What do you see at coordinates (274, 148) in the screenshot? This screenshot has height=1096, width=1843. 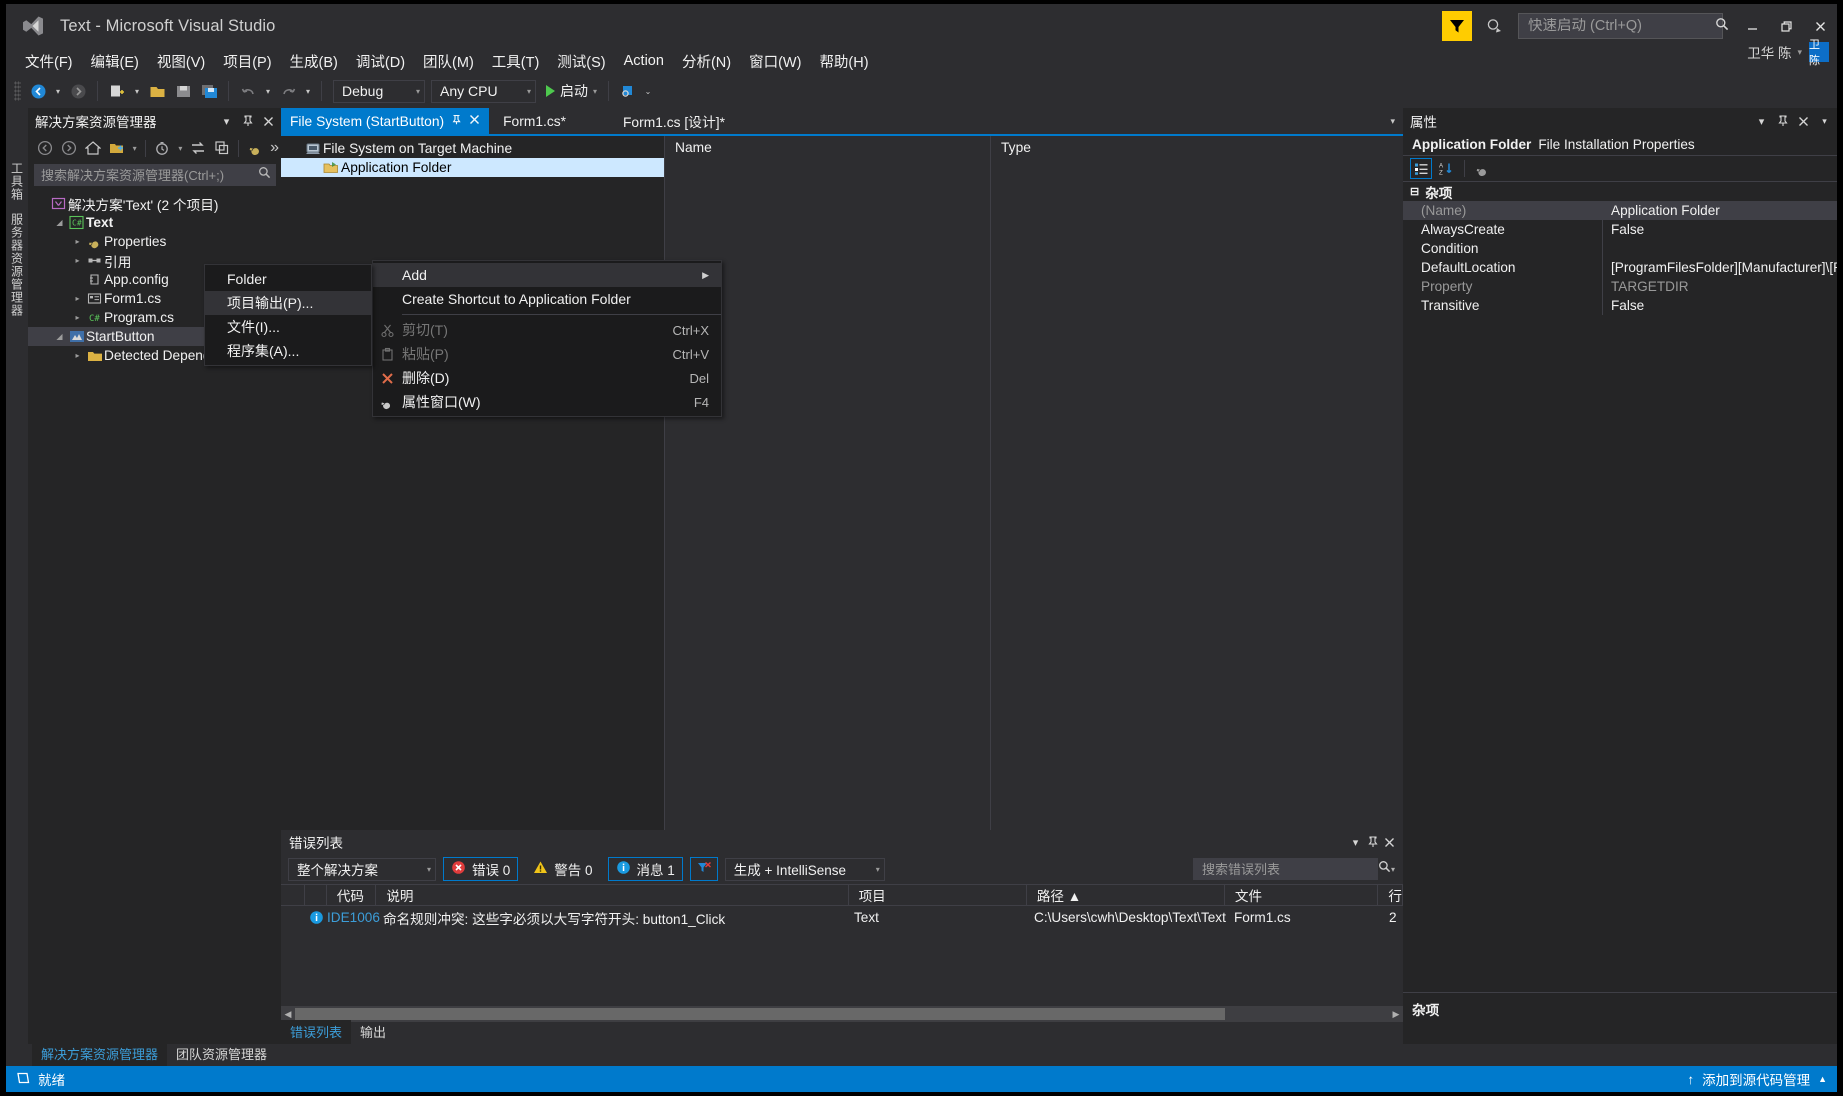 I see `toolbar-overflow-icon: »` at bounding box center [274, 148].